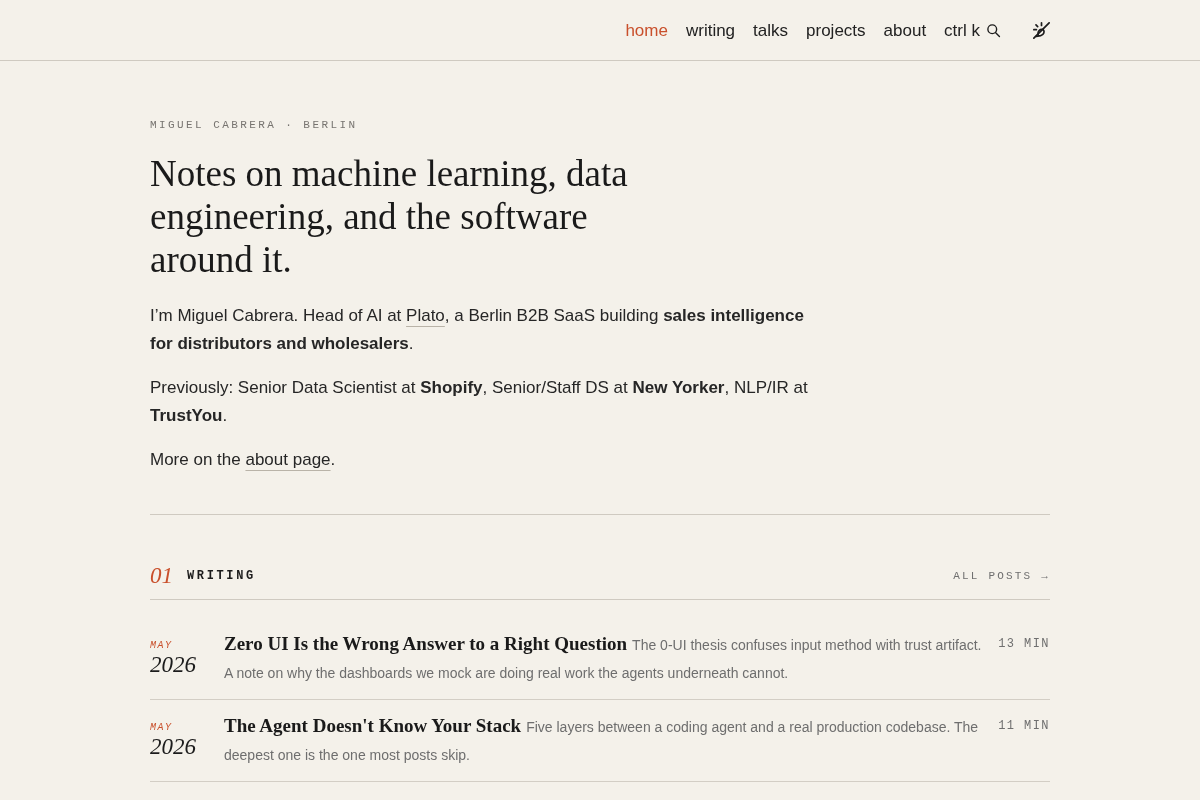 The height and width of the screenshot is (800, 1200). I want to click on page-heading: Notes on machine learning, data engineering, and the software around it., so click(389, 216).